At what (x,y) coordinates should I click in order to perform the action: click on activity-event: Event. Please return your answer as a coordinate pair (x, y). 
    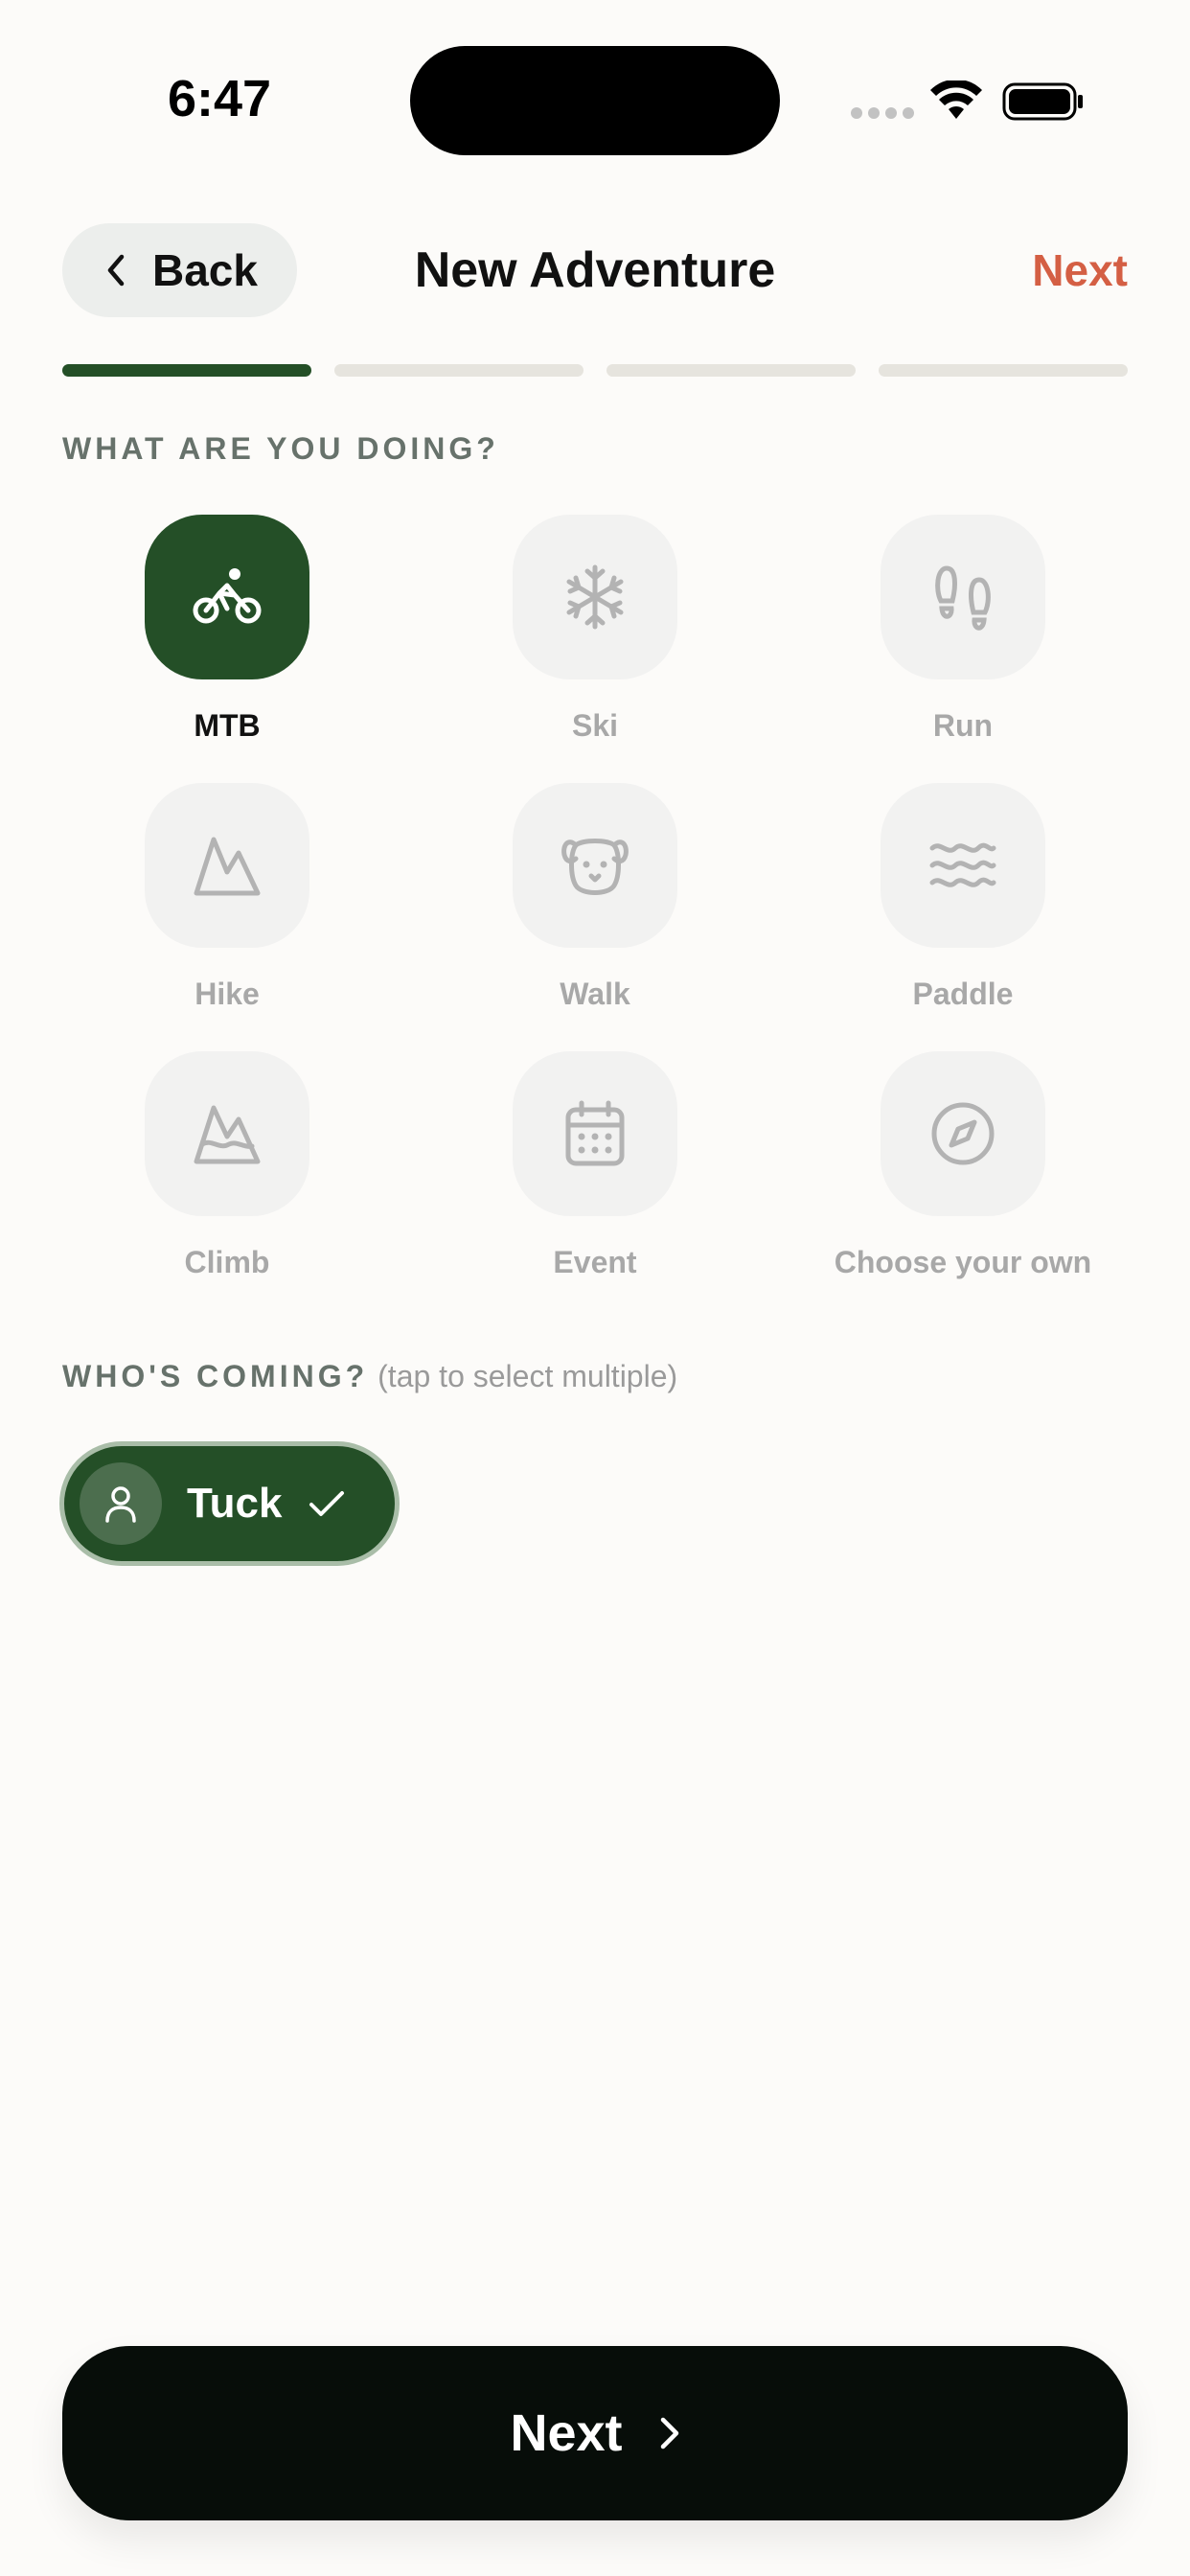
    Looking at the image, I should click on (595, 1165).